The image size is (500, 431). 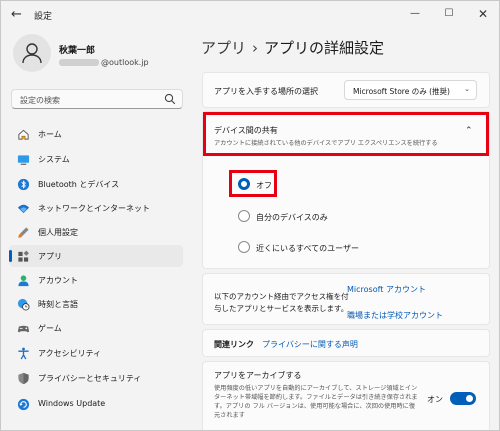 I want to click on sharing-description: アカウントに接続されている他のデバイスでアプリ エクスペリエンスを続行する, so click(x=326, y=143).